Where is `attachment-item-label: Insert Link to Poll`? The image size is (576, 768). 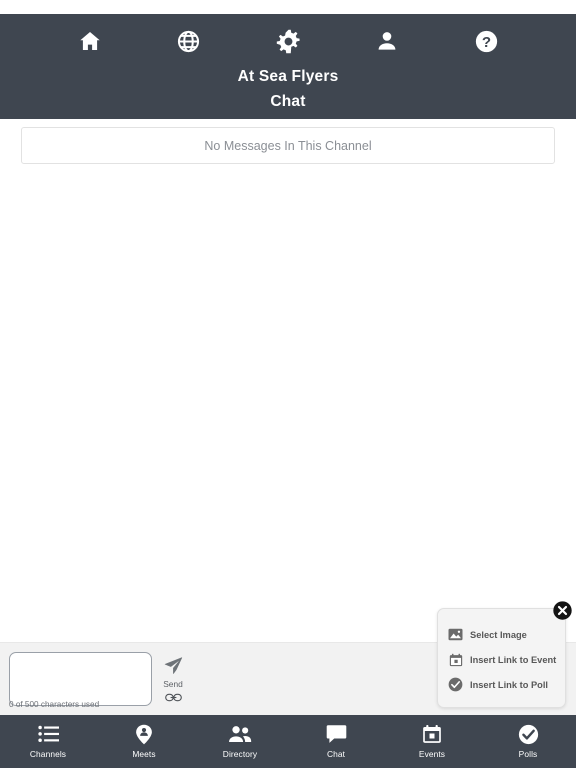
attachment-item-label: Insert Link to Poll is located at coordinates (509, 684).